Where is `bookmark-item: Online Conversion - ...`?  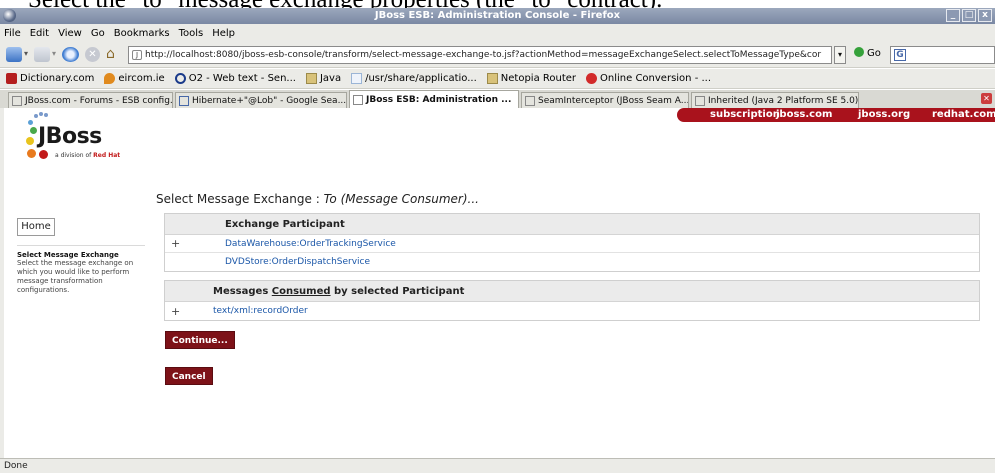 bookmark-item: Online Conversion - ... is located at coordinates (648, 78).